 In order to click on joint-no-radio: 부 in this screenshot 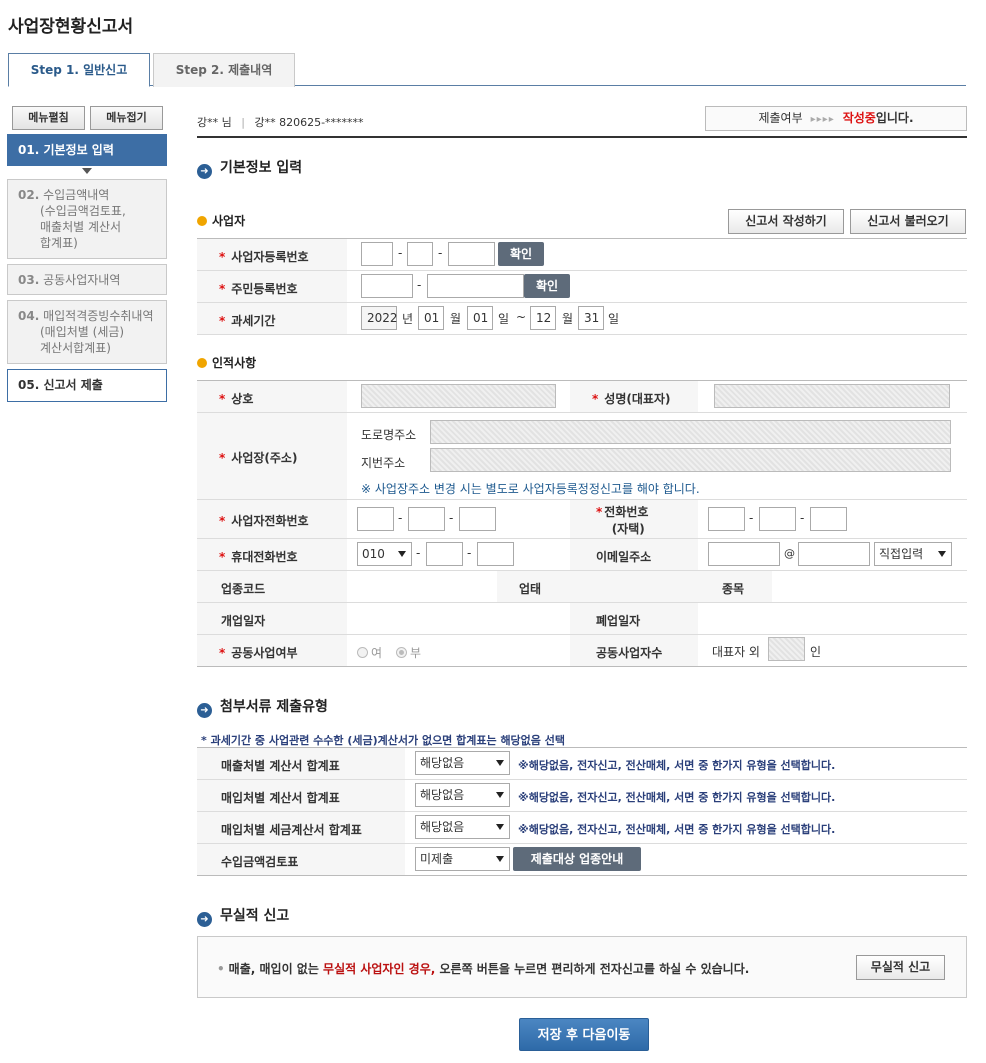, I will do `click(408, 652)`.